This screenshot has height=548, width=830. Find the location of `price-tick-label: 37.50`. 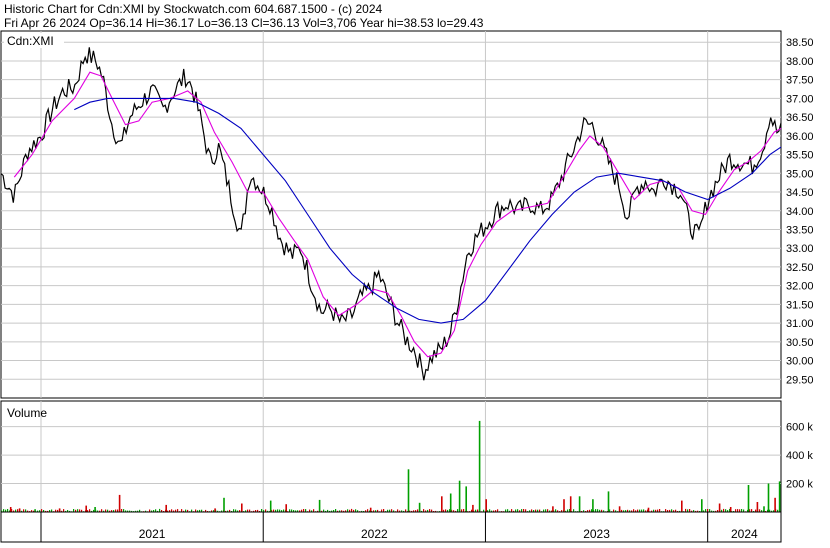

price-tick-label: 37.50 is located at coordinates (800, 81).